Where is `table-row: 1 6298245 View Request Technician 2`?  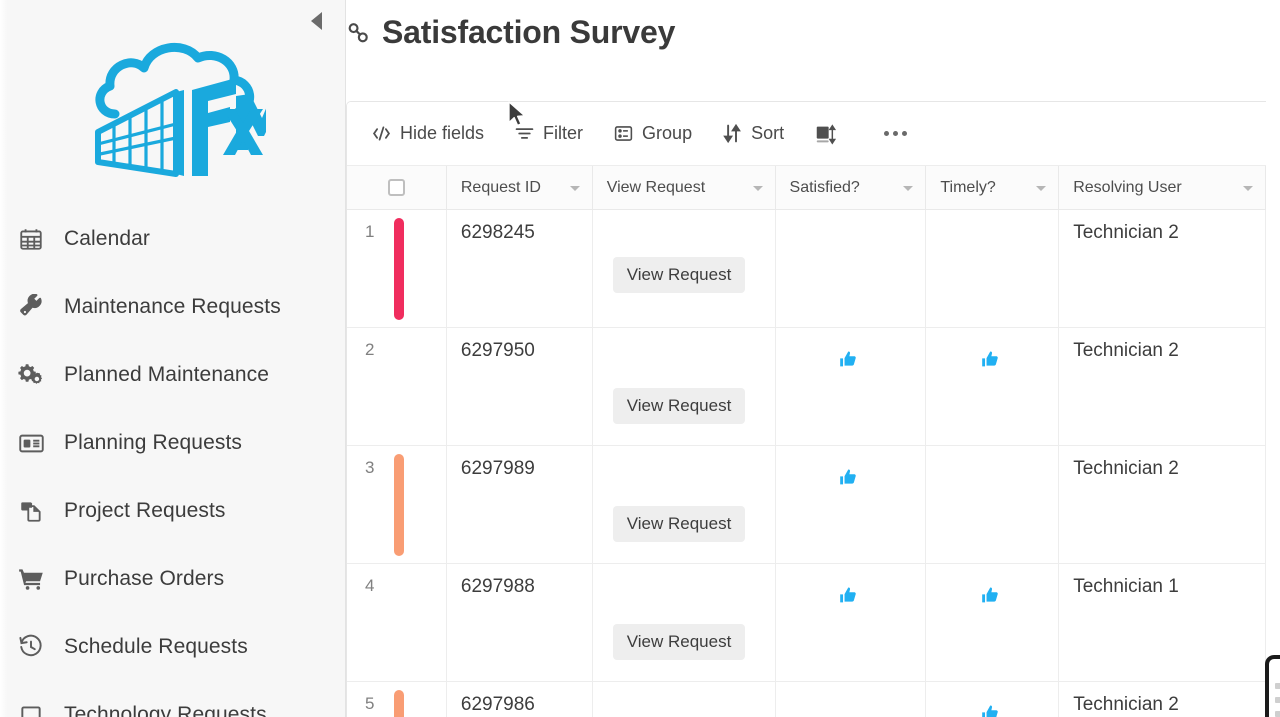 table-row: 1 6298245 View Request Technician 2 is located at coordinates (806, 269).